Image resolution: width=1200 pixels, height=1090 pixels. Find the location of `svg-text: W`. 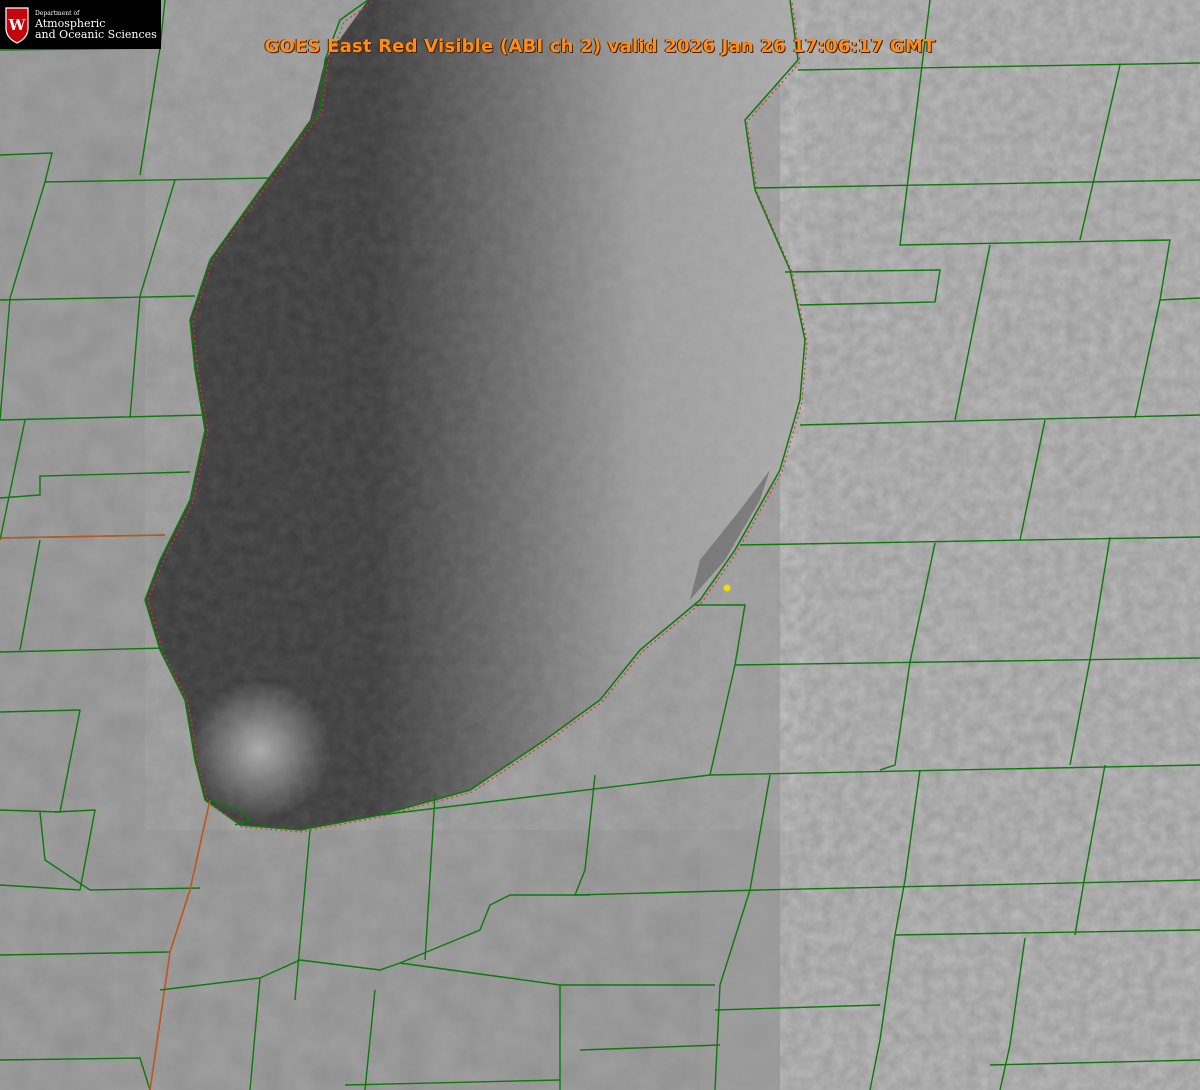

svg-text: W is located at coordinates (17, 25).